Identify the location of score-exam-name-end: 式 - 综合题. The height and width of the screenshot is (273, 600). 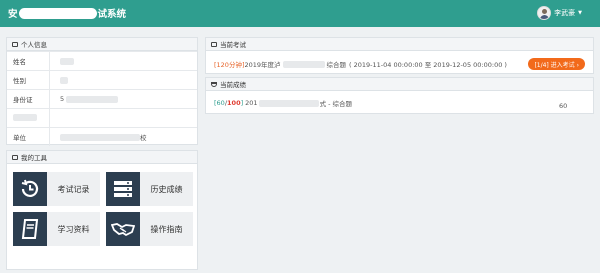
(336, 104).